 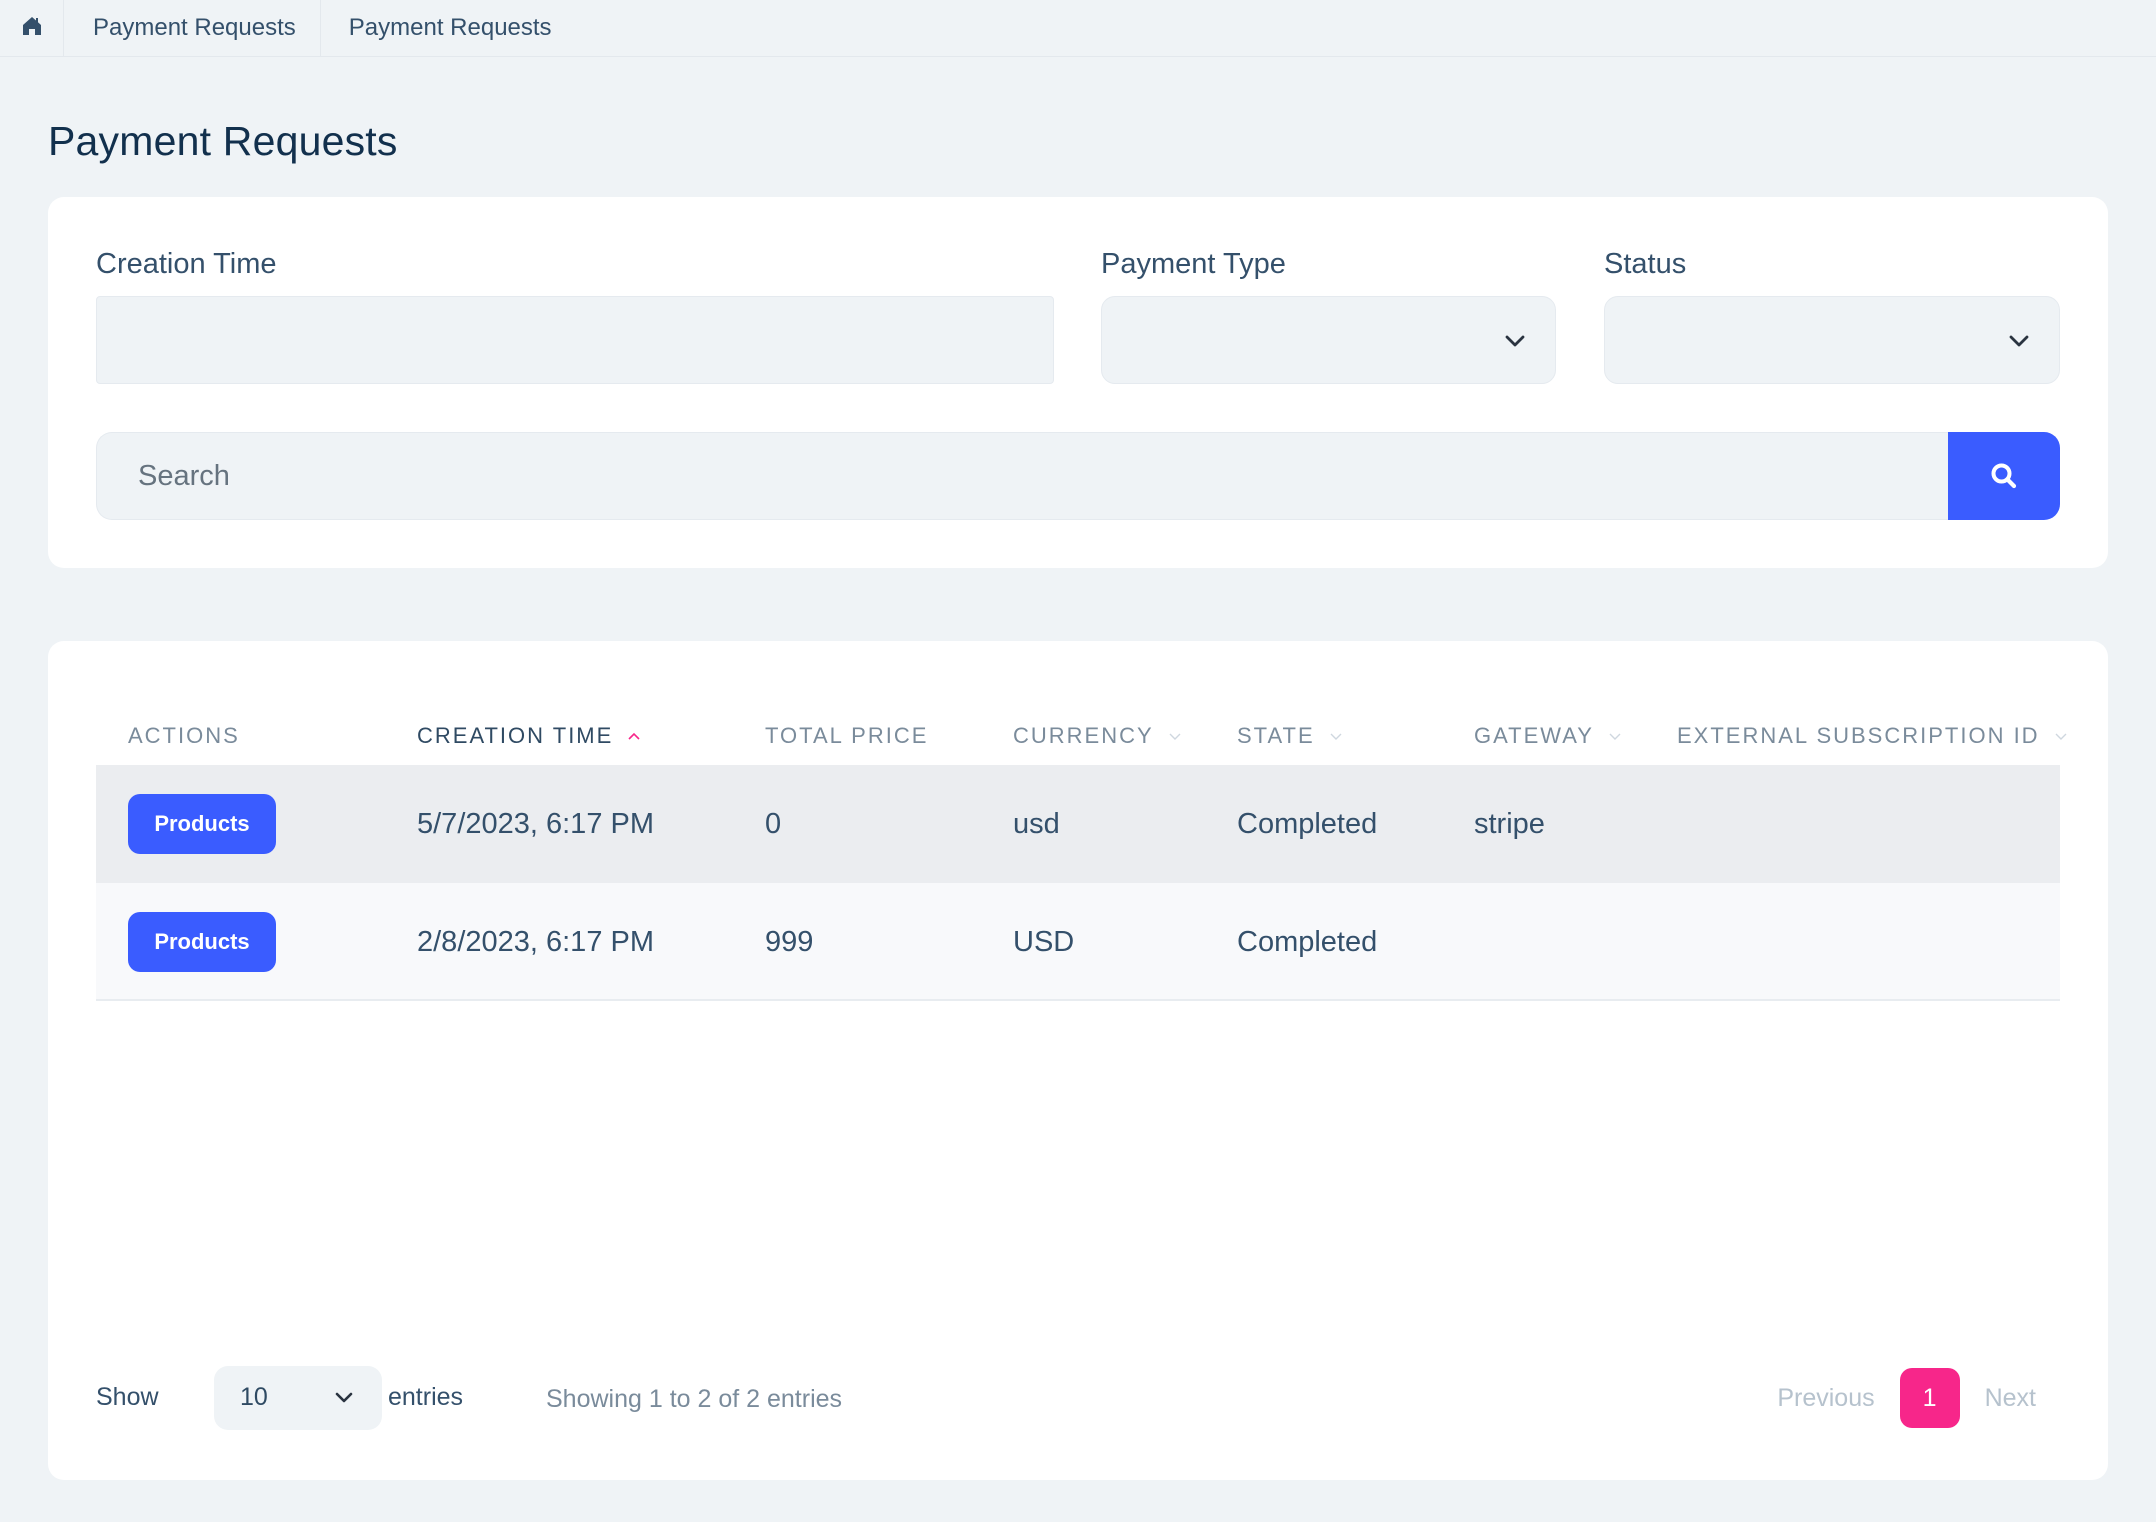 I want to click on payment-type-select, so click(x=1328, y=340).